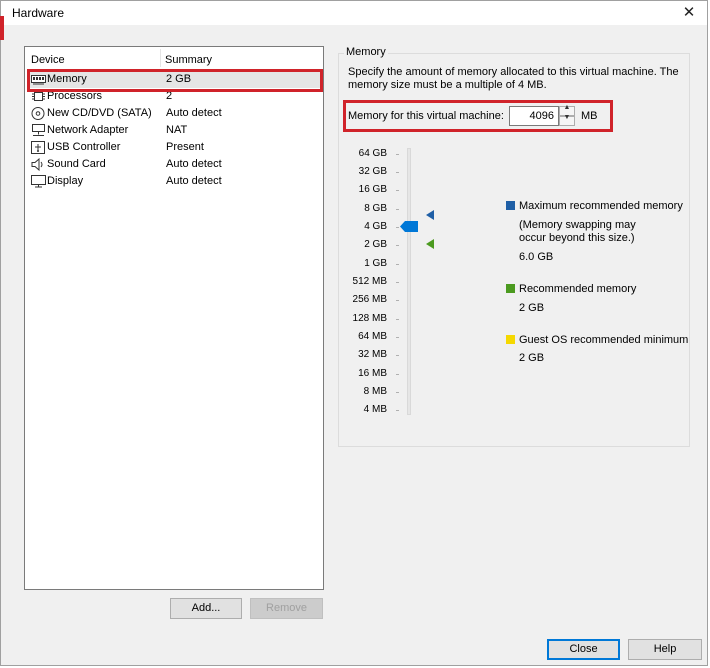 Image resolution: width=710 pixels, height=668 pixels. I want to click on scale-label: 64 GB, so click(372, 153).